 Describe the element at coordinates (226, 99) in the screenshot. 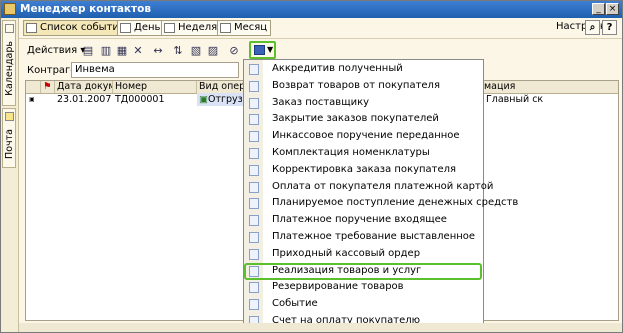

I see `row-operation-text: Отгрузк` at that location.